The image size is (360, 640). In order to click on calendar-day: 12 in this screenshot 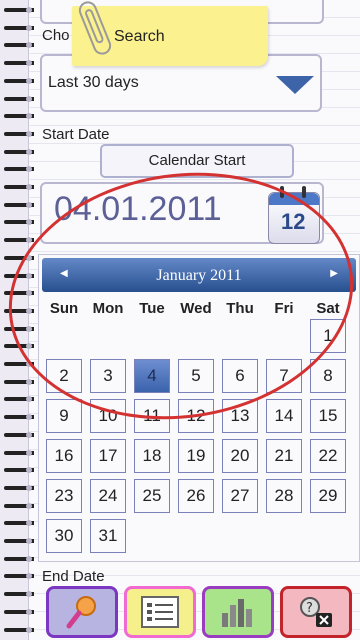, I will do `click(196, 416)`.